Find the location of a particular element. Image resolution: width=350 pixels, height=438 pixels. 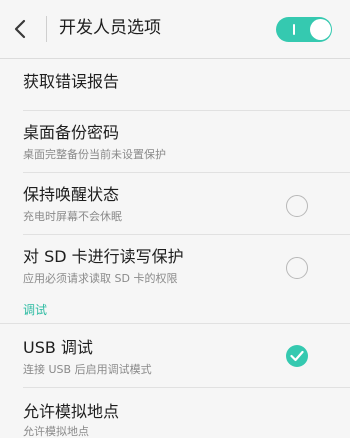

list-item-stay-awake: 保持唤醒状态 充电时屏幕不会休眠 is located at coordinates (175, 204).